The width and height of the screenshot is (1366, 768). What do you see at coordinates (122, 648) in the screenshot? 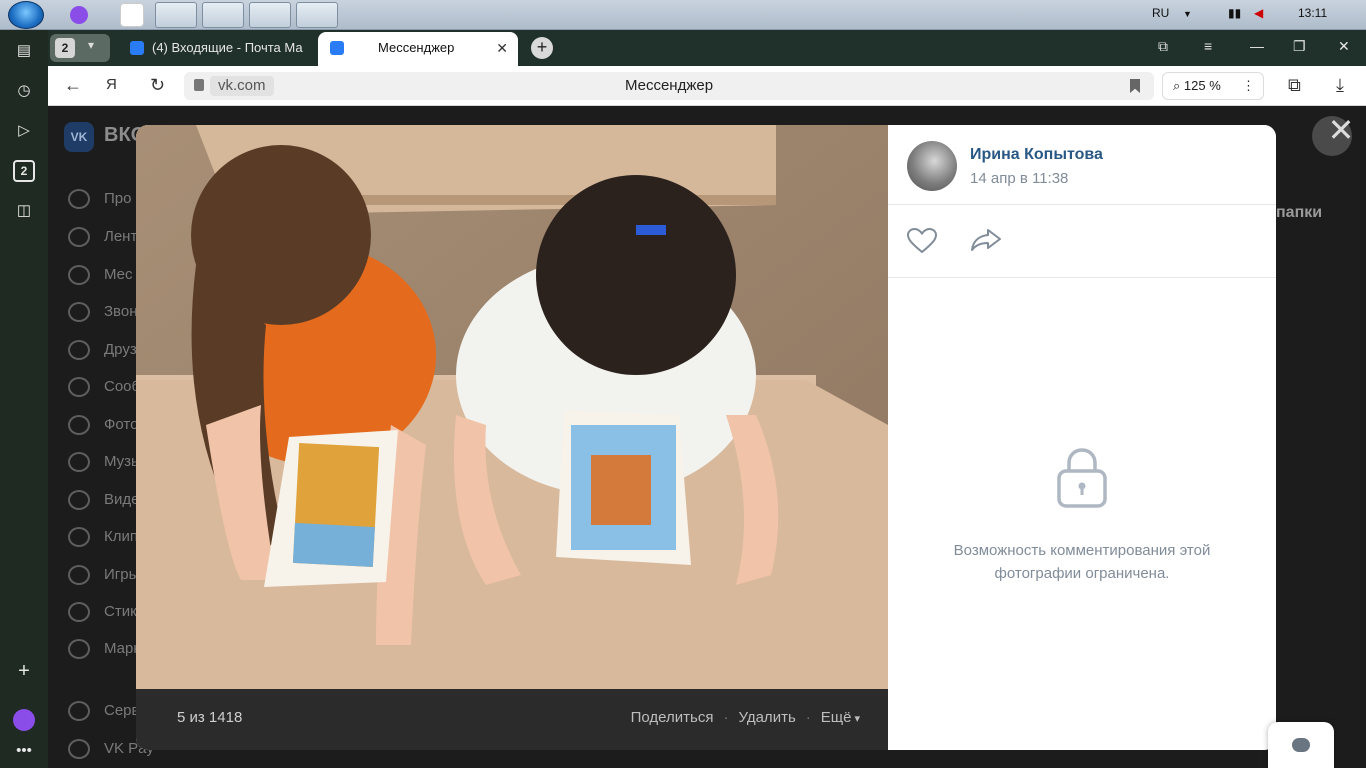
I see `menu-item-label: Марк` at bounding box center [122, 648].